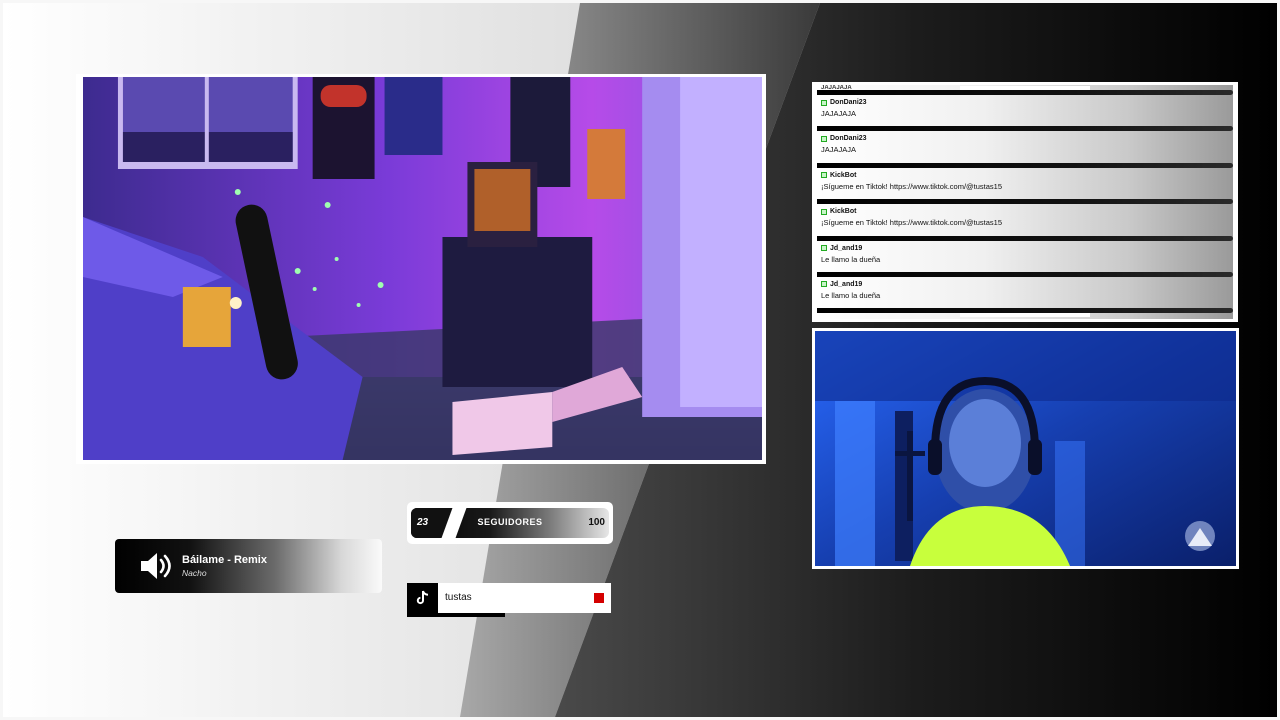 The width and height of the screenshot is (1280, 720). I want to click on speaker-icon, so click(156, 566).